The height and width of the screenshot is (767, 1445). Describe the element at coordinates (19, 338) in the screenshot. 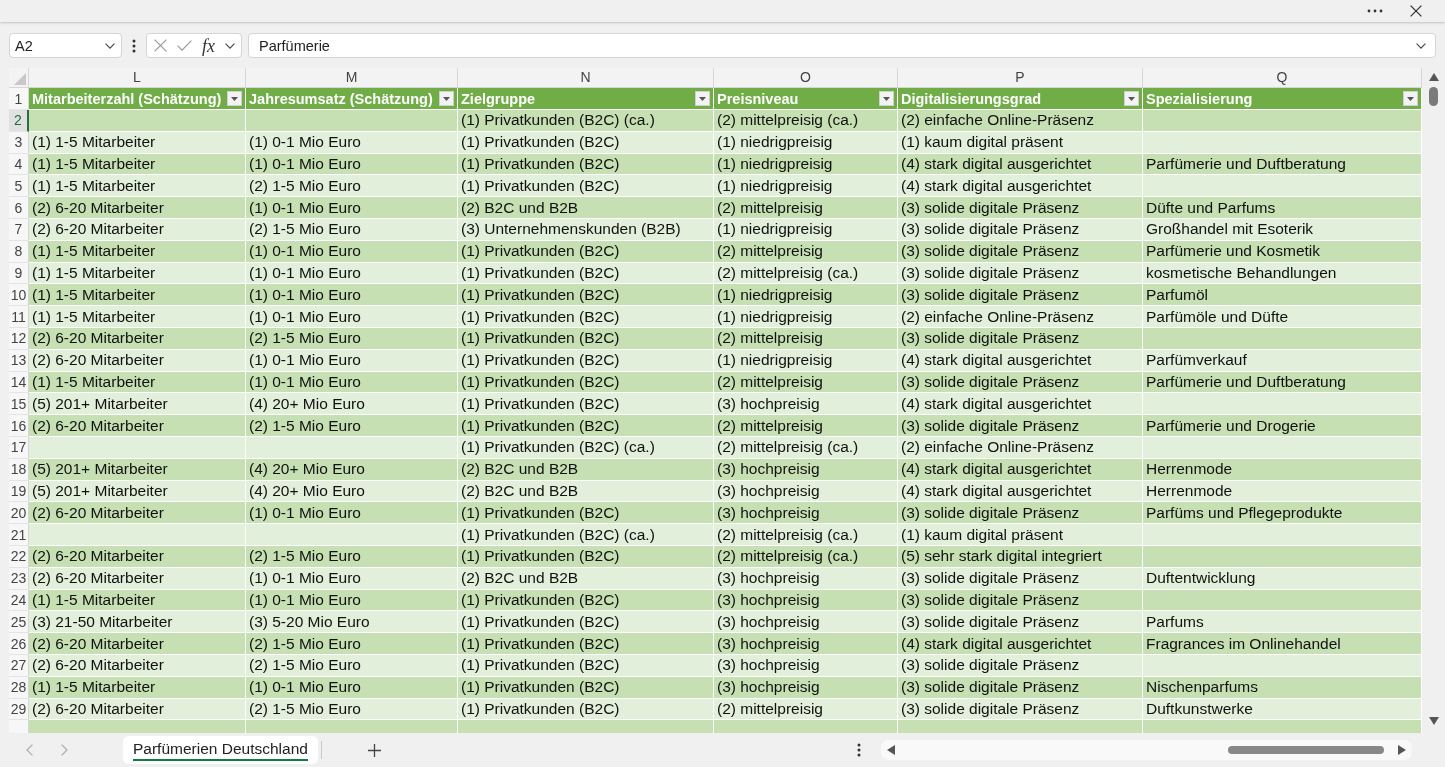

I see `row-number: 12` at that location.